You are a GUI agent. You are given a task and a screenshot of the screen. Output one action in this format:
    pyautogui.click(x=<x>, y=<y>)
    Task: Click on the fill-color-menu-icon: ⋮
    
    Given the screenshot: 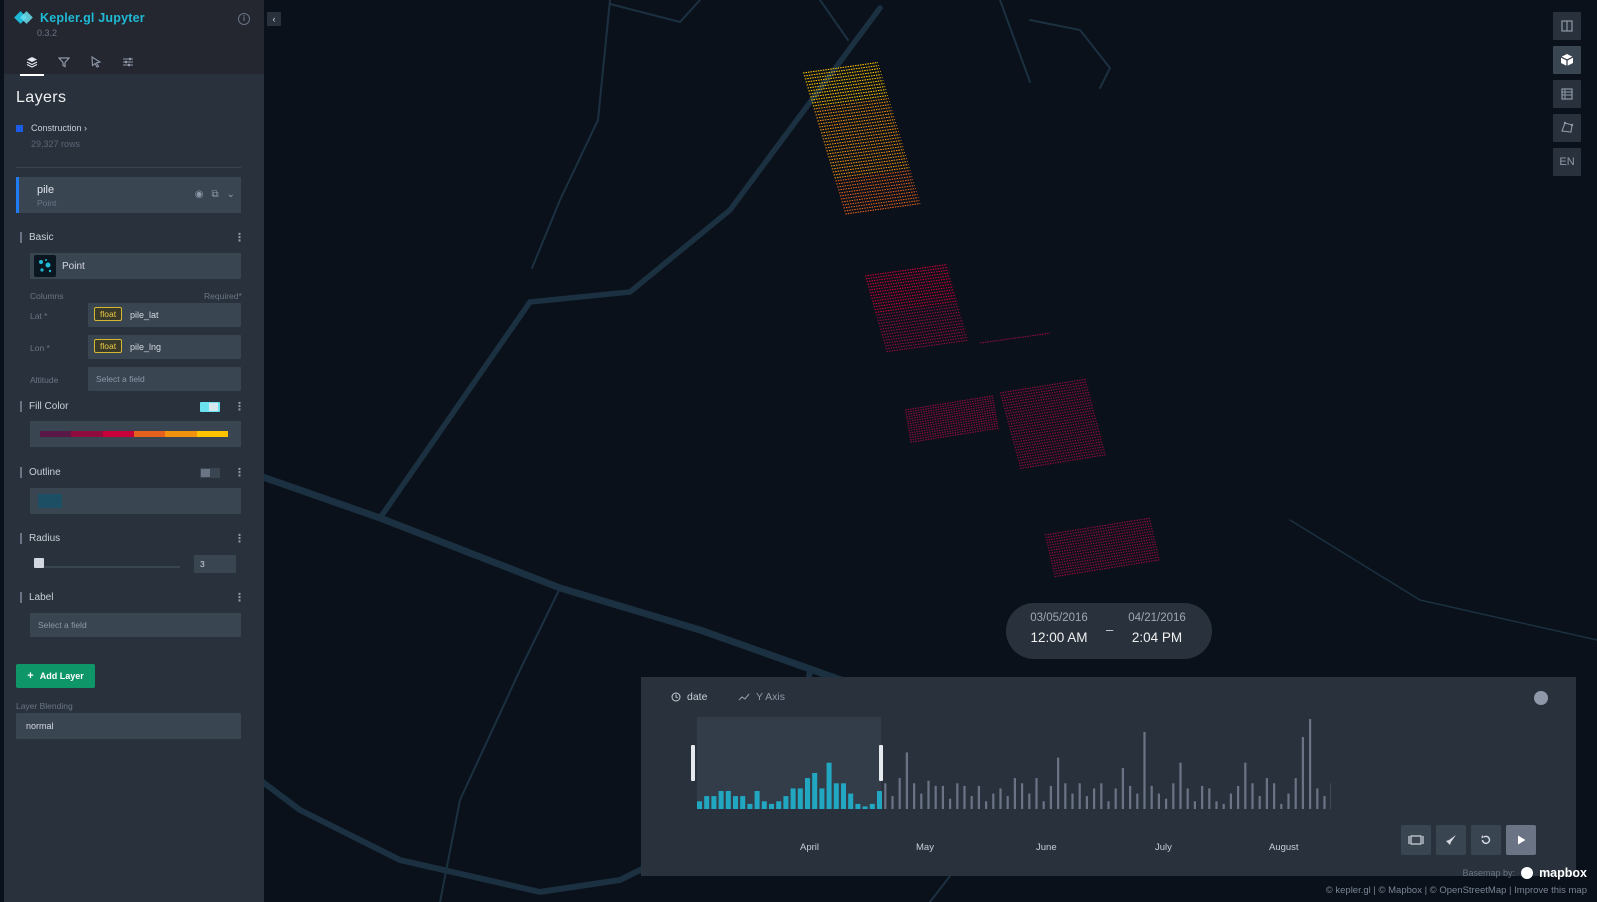 What is the action you would take?
    pyautogui.click(x=239, y=406)
    